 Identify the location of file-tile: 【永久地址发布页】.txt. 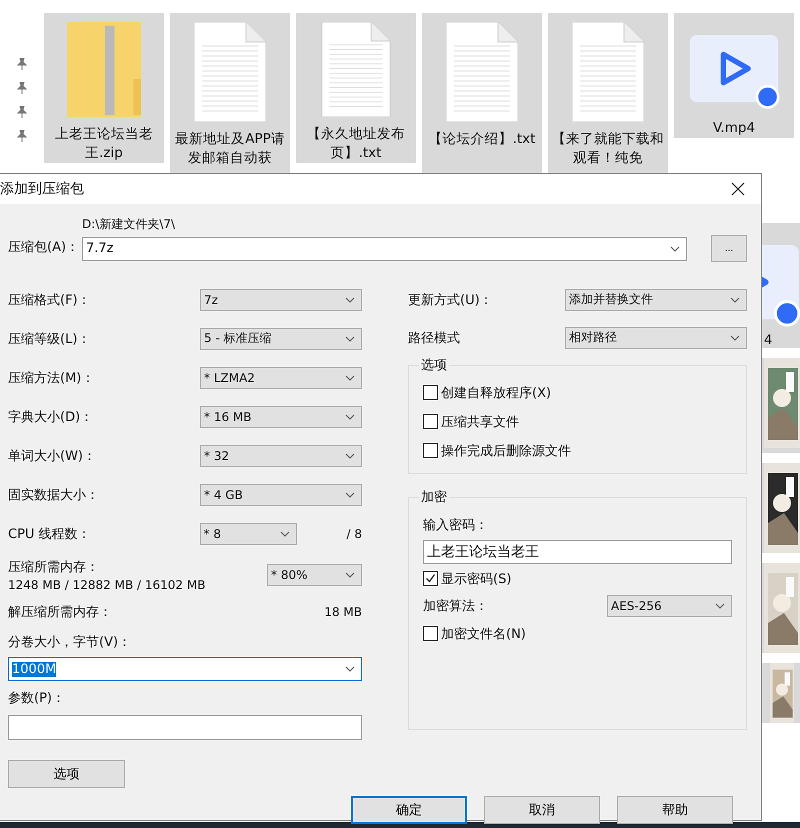
(356, 88).